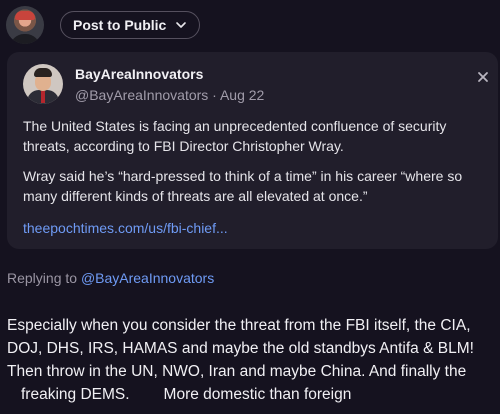 The height and width of the screenshot is (414, 500). I want to click on replying-to-line: Replying to @BayAreaInnovators, so click(110, 278).